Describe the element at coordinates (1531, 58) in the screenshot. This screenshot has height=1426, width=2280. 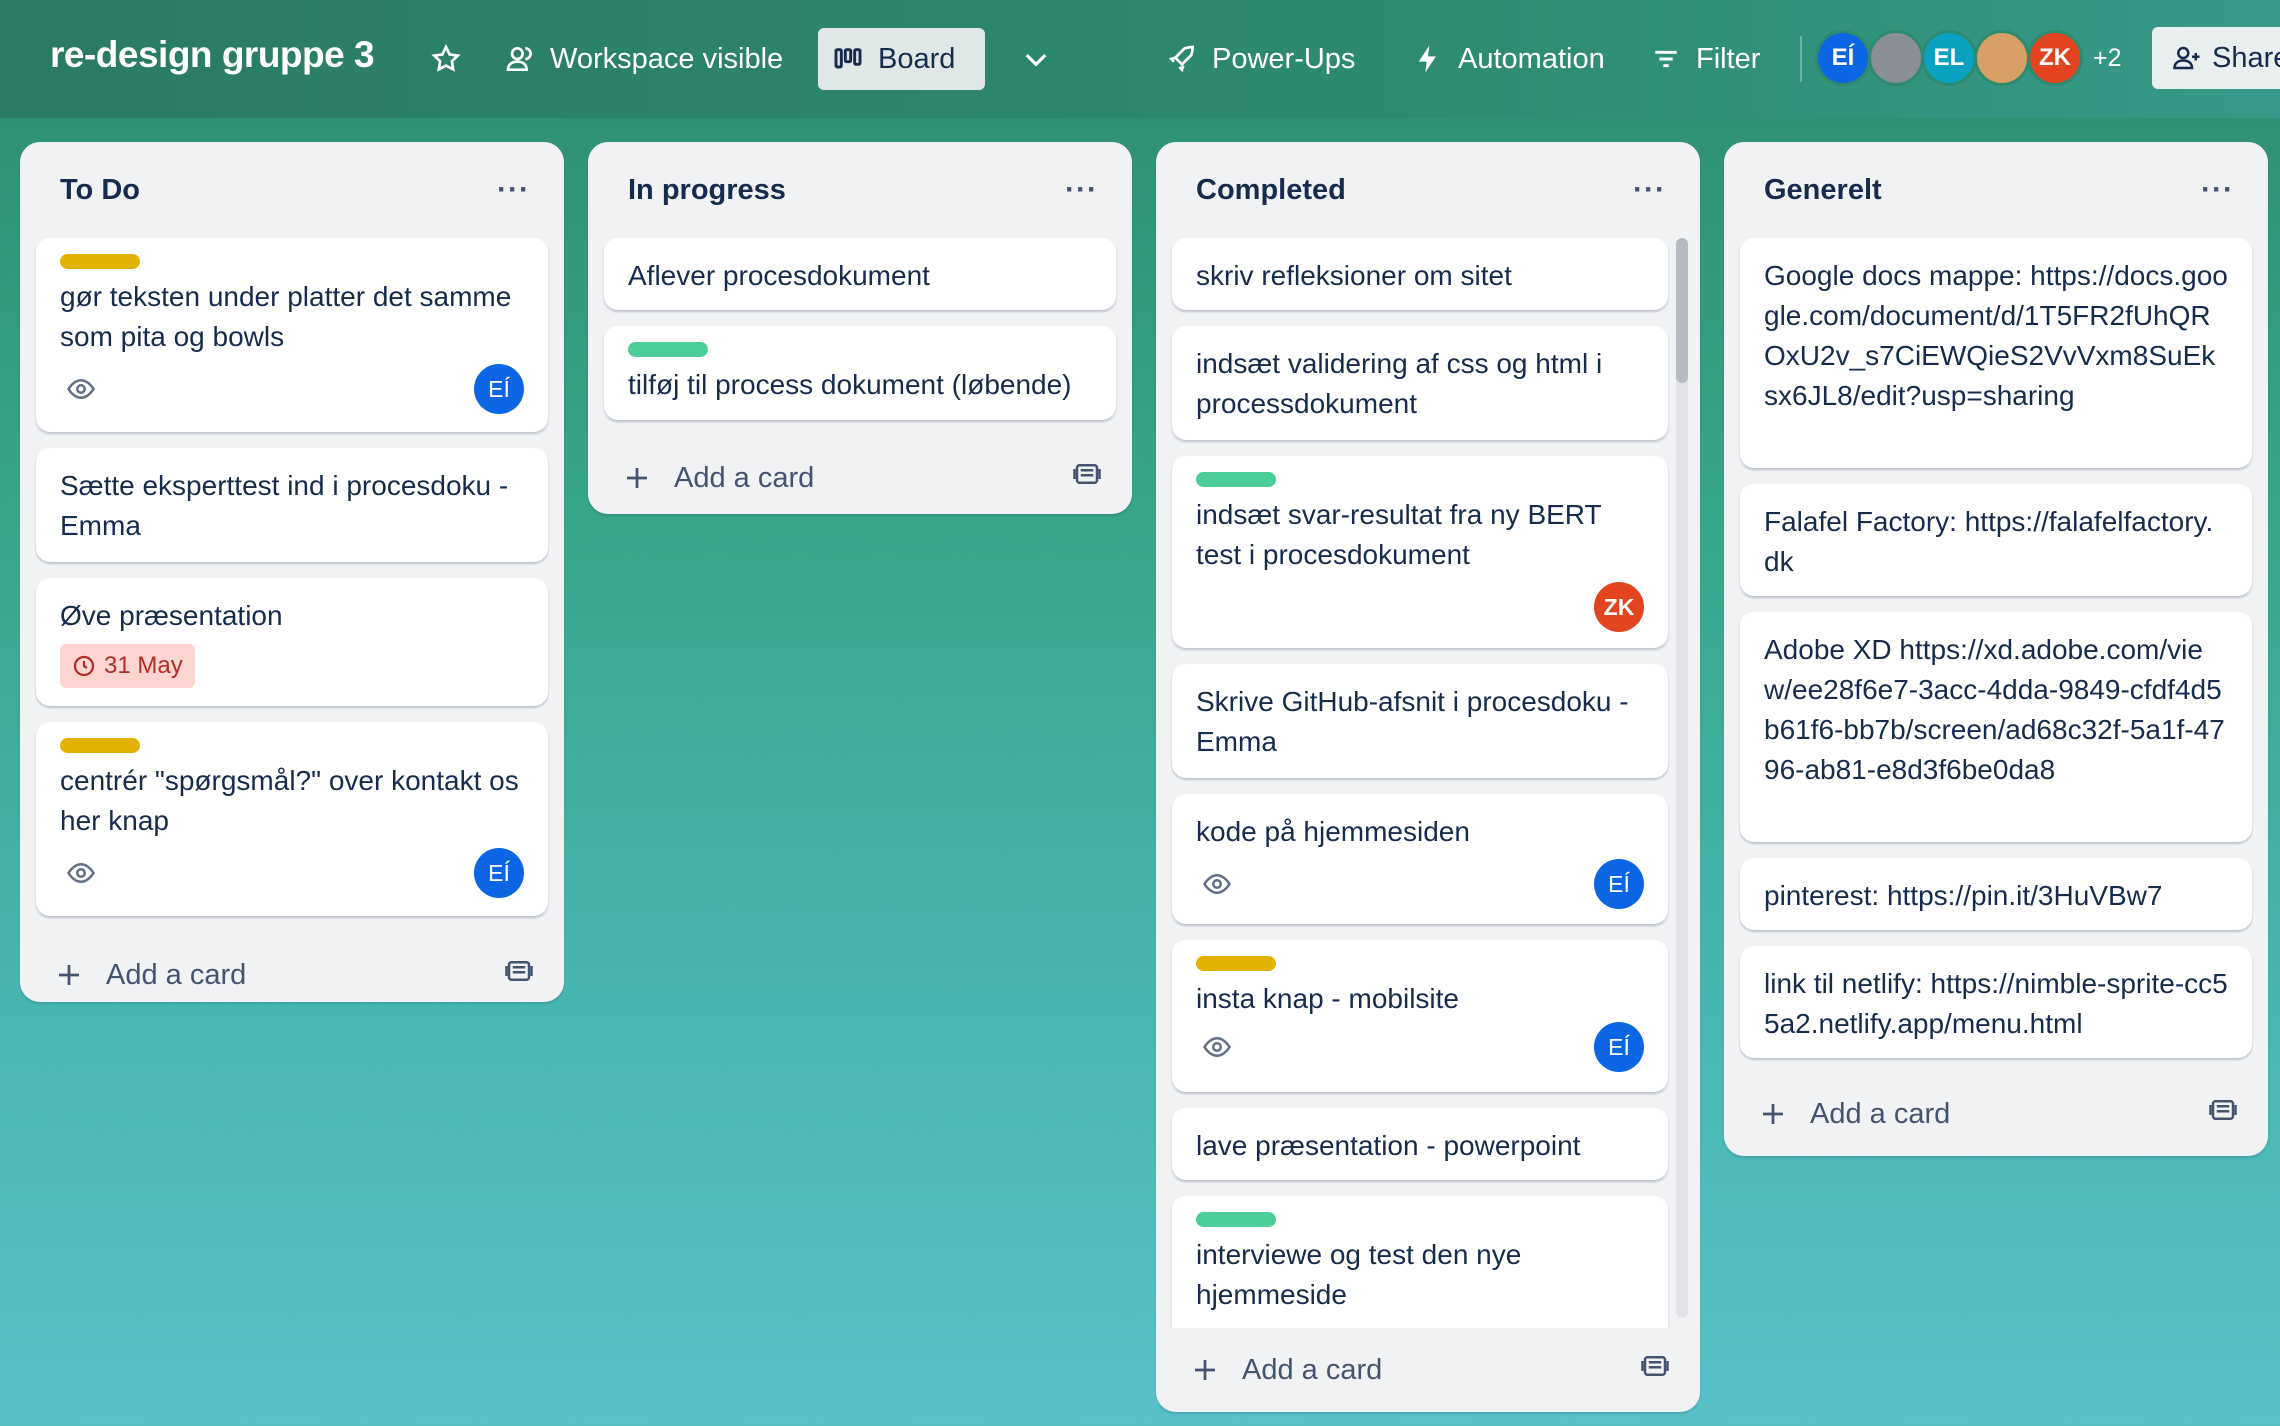
I see `automation-label: Automation` at that location.